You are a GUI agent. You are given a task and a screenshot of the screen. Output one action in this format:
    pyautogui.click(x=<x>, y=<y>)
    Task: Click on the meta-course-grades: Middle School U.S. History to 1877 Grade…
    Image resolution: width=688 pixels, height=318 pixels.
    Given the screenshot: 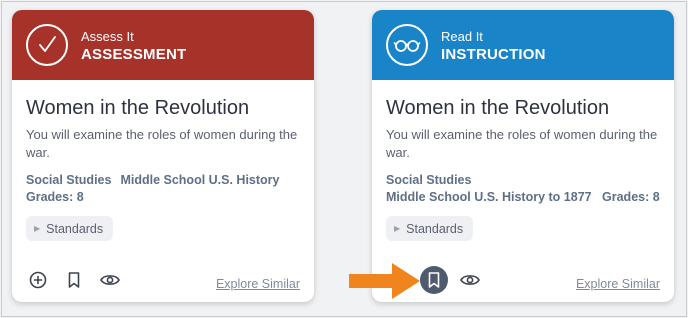 What is the action you would take?
    pyautogui.click(x=523, y=197)
    